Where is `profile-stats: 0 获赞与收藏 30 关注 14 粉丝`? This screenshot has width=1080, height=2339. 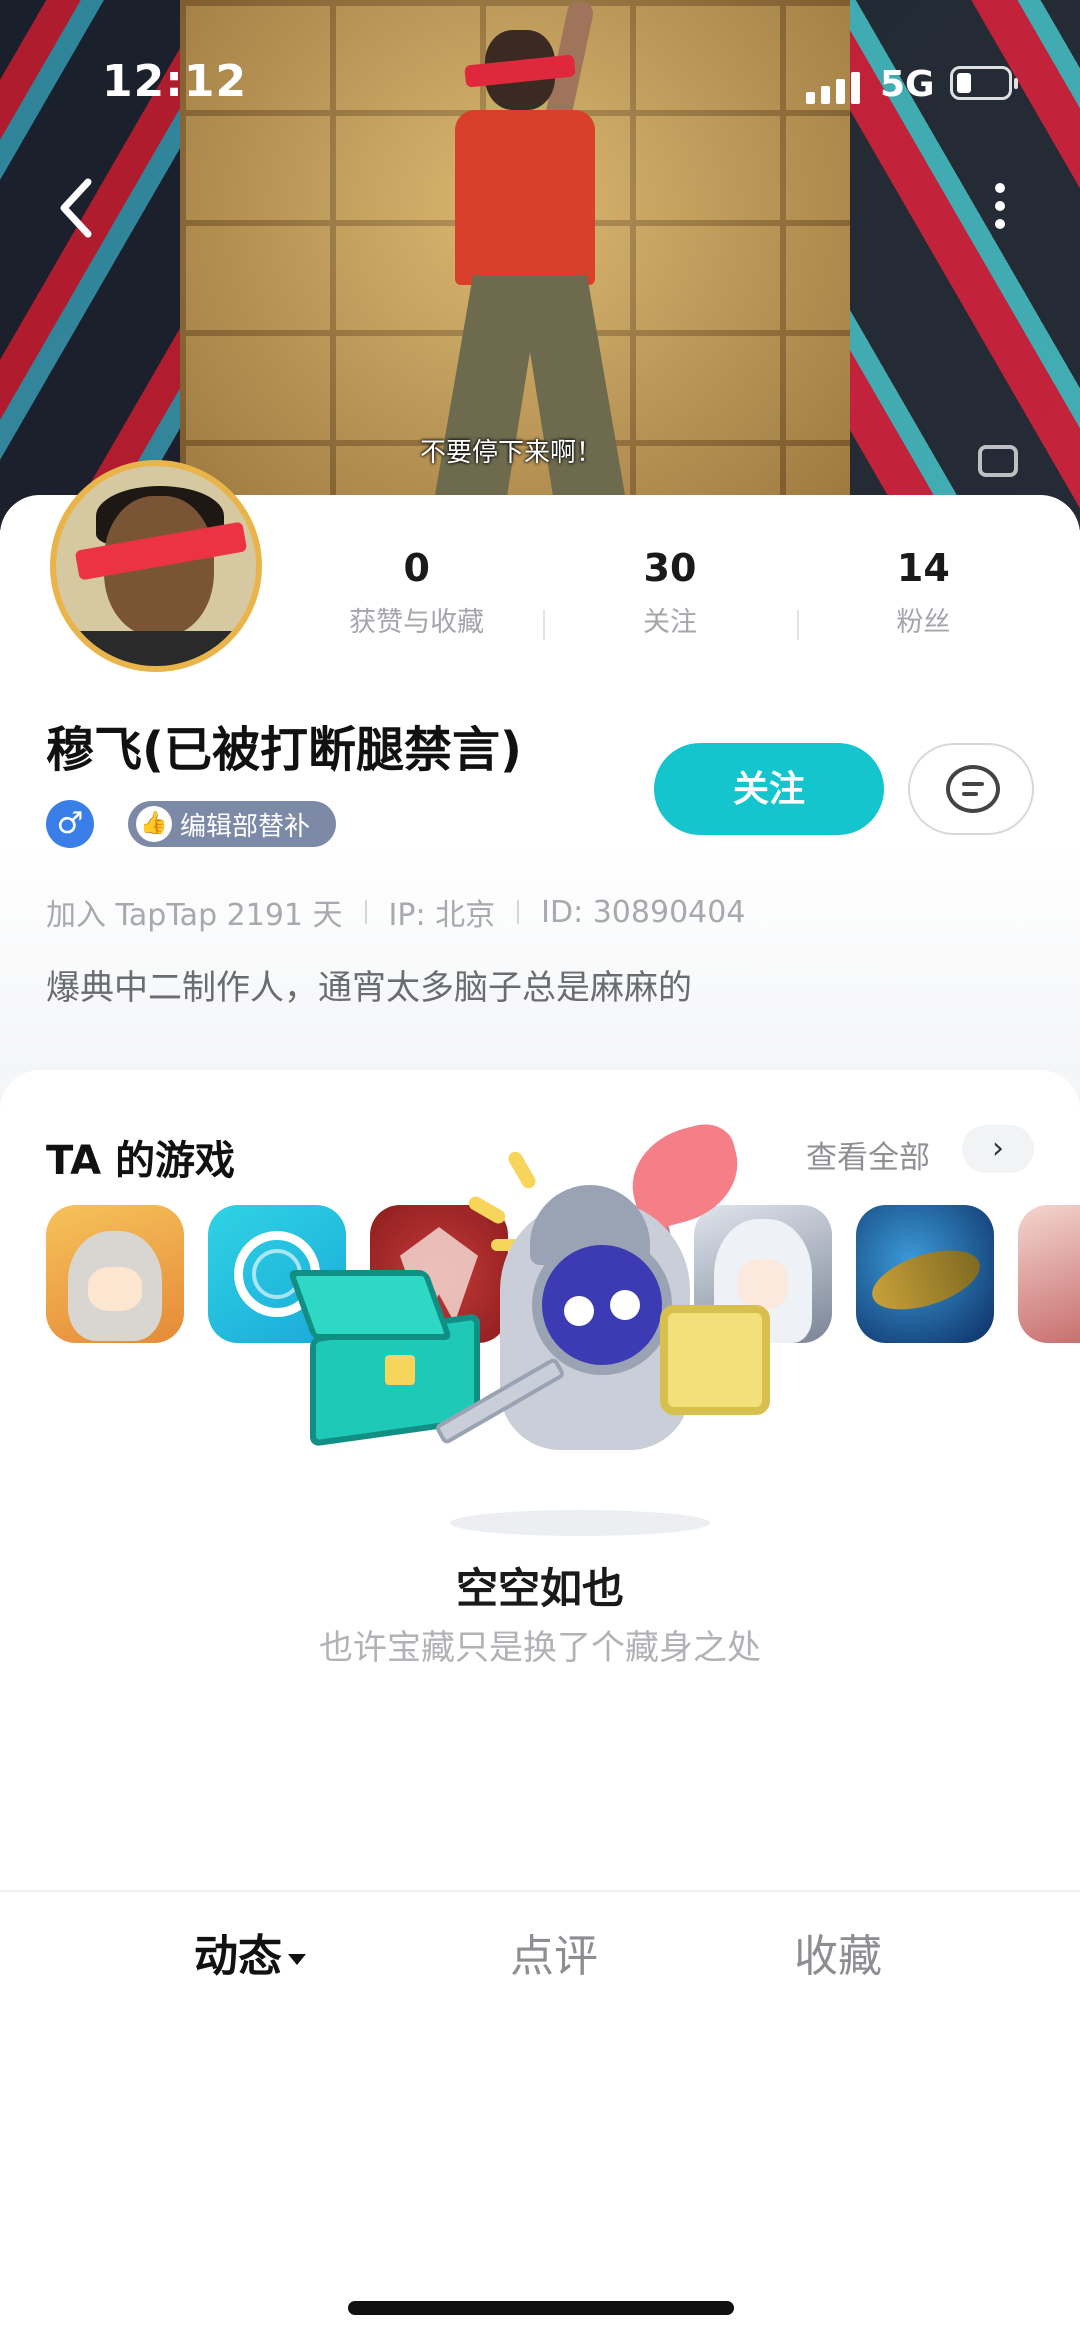 profile-stats: 0 获赞与收藏 30 关注 14 粉丝 is located at coordinates (670, 595).